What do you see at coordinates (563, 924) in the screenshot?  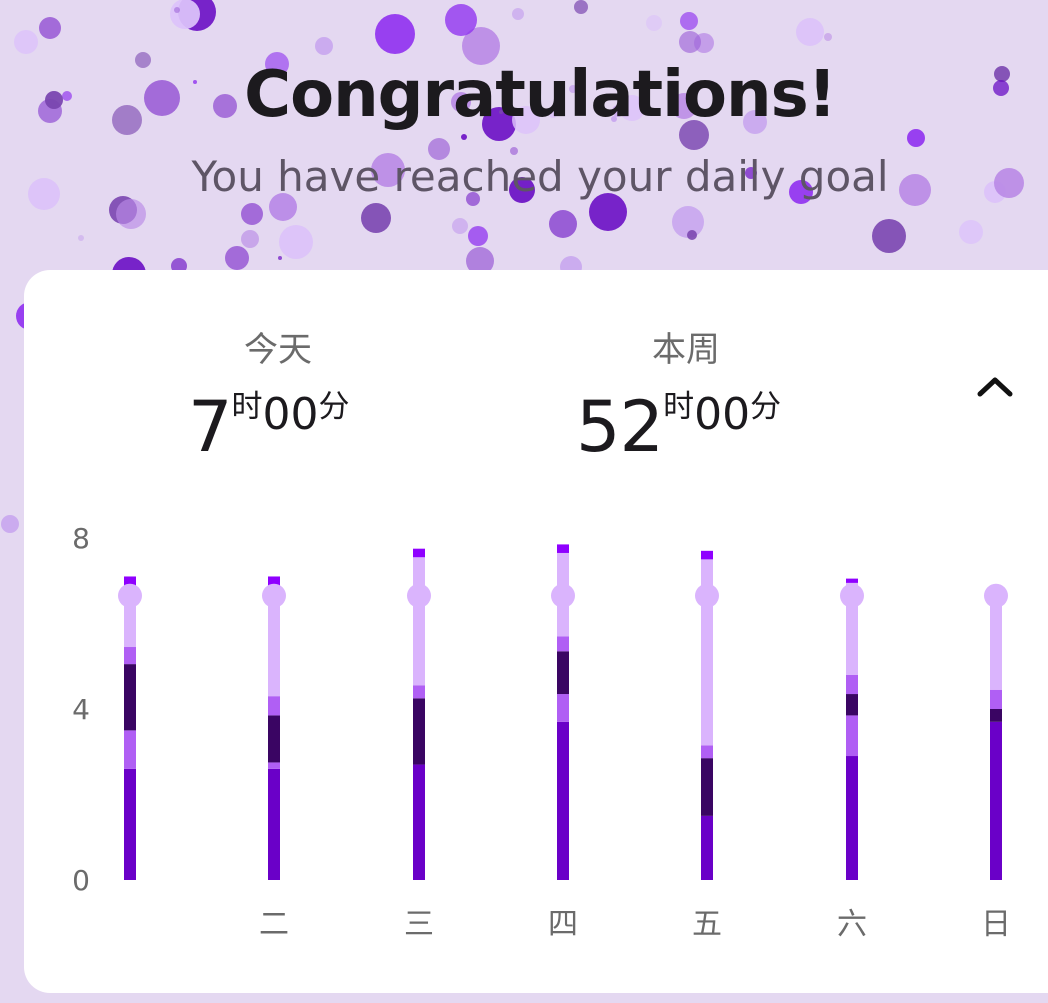 I see `x-tick-label: 四` at bounding box center [563, 924].